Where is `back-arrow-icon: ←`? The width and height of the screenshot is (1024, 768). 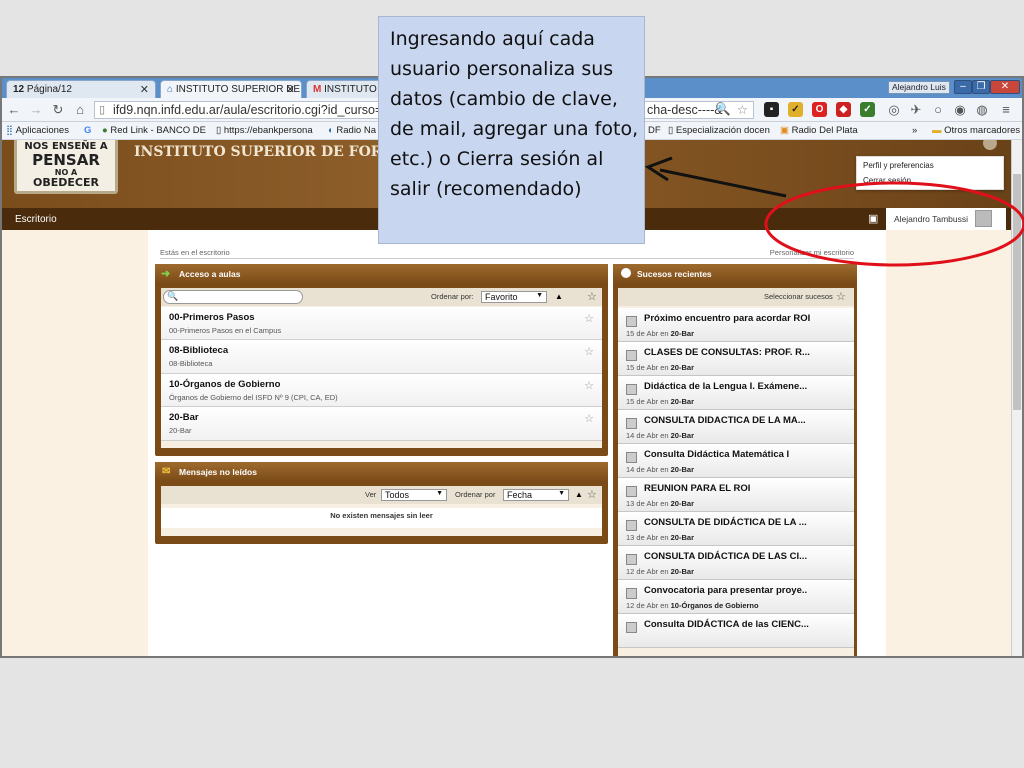
back-arrow-icon: ← is located at coordinates (14, 110).